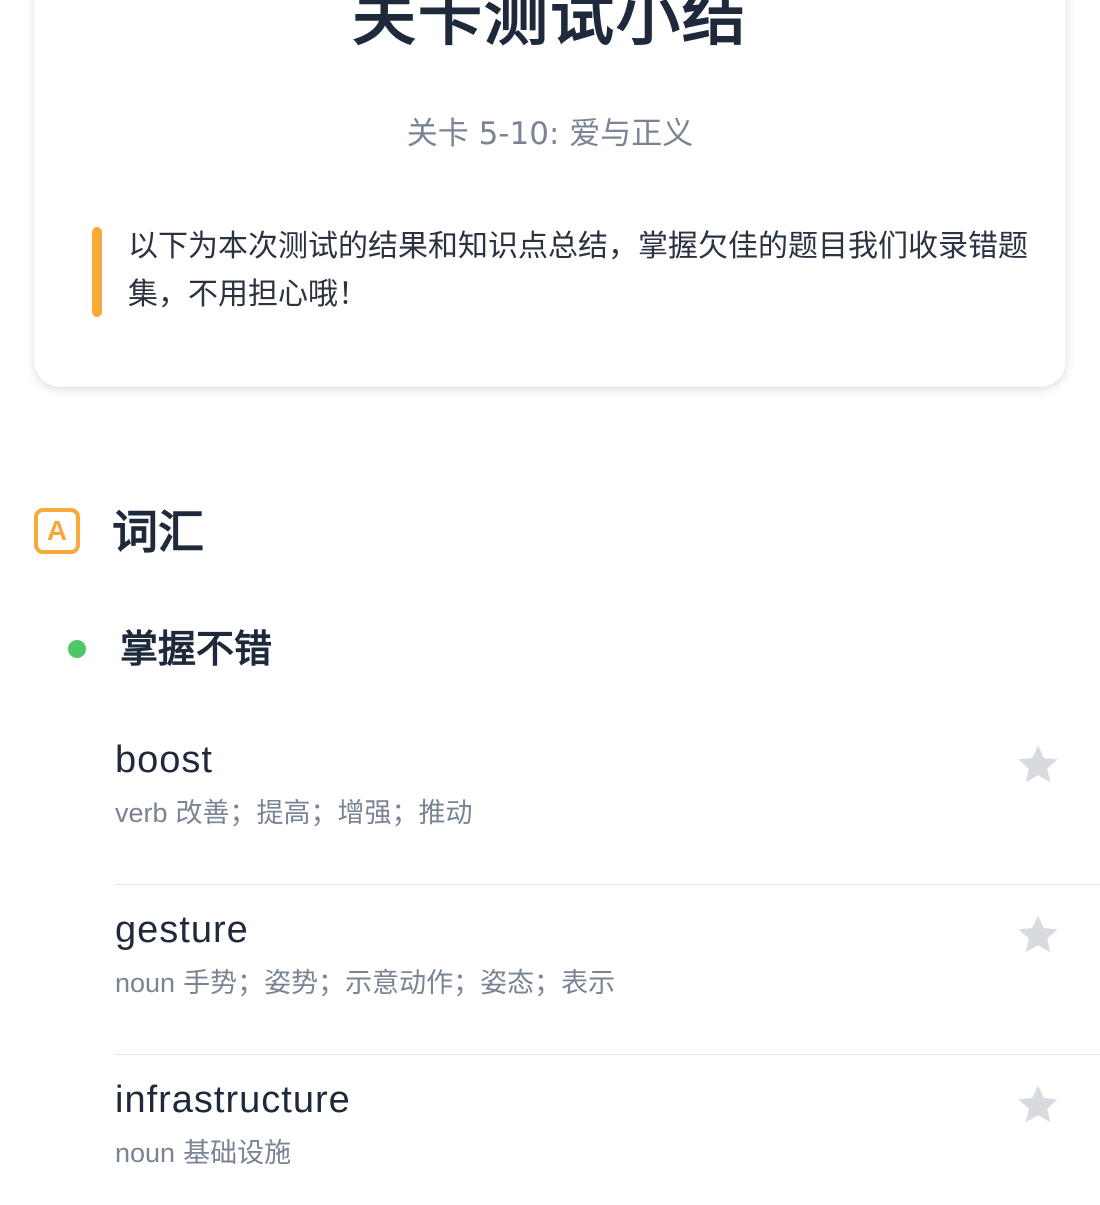  Describe the element at coordinates (77, 649) in the screenshot. I see `status-dot-icon` at that location.